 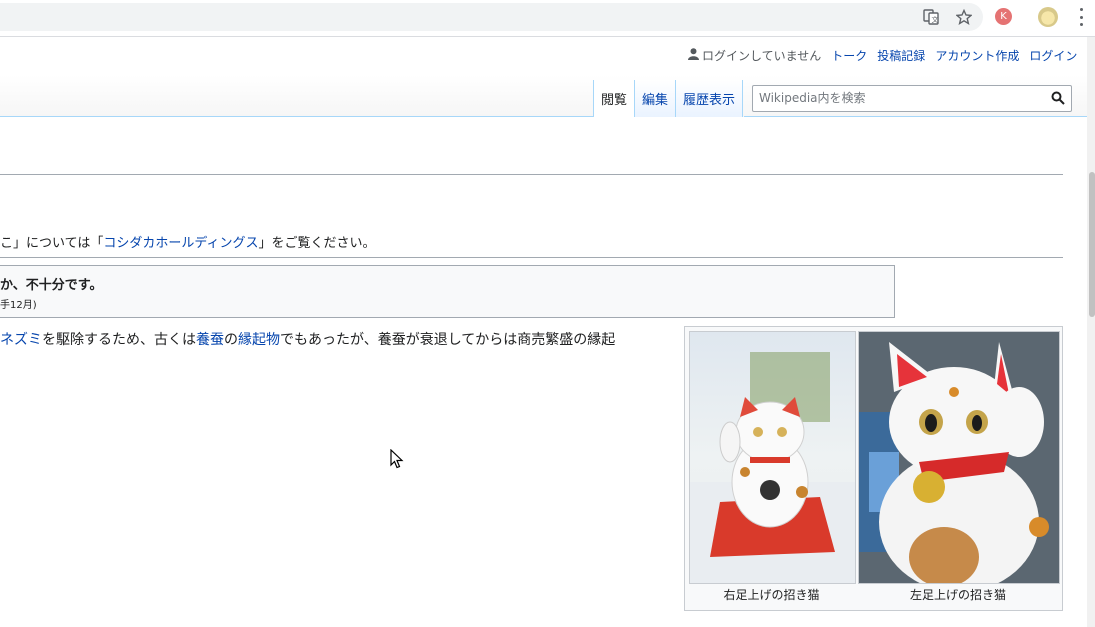 I want to click on talk-link: トーク, so click(x=849, y=55).